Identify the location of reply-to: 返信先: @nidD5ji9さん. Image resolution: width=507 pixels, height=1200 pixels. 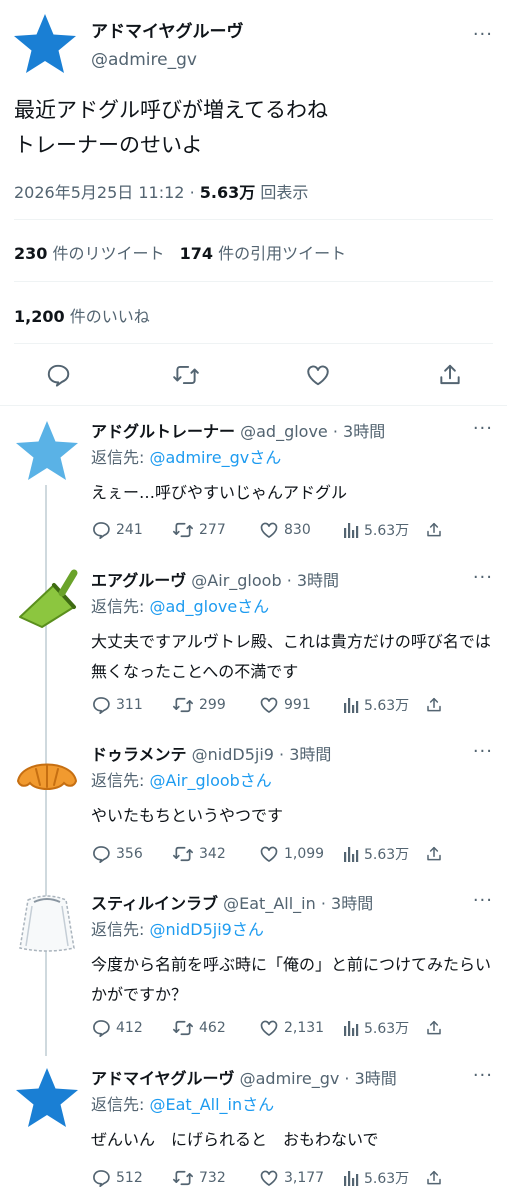
(177, 928).